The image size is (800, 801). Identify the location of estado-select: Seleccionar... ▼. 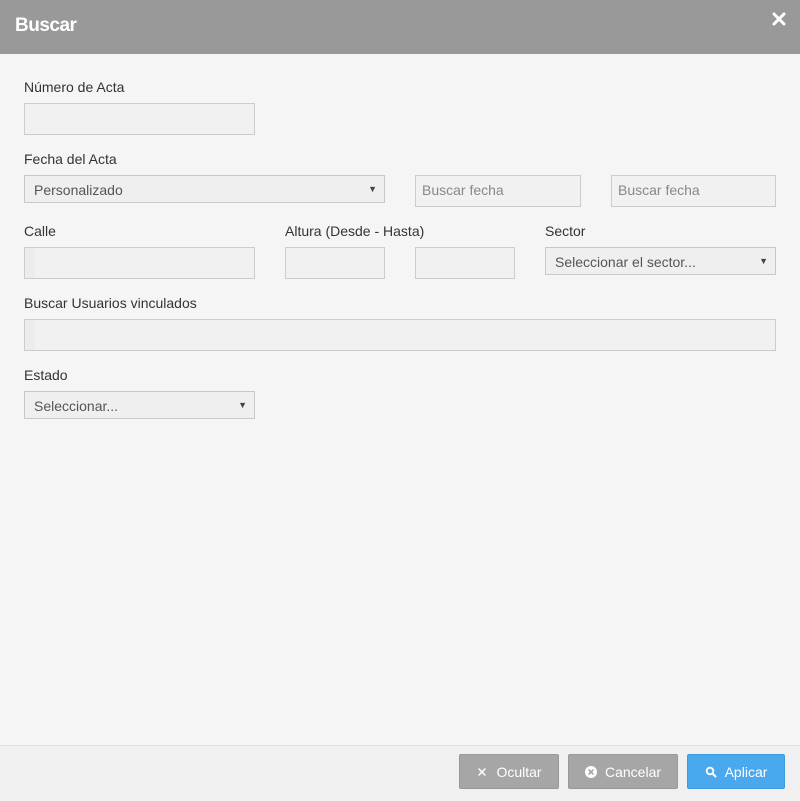
(139, 405).